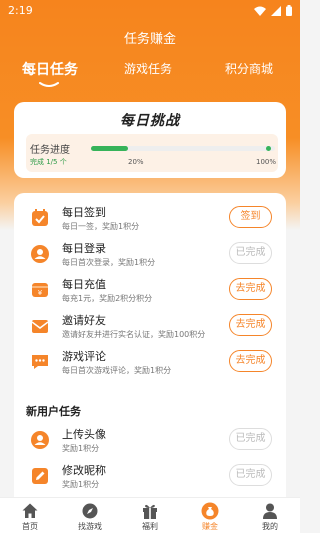 The width and height of the screenshot is (320, 533). What do you see at coordinates (50, 150) in the screenshot?
I see `progress-label: 任务进度` at bounding box center [50, 150].